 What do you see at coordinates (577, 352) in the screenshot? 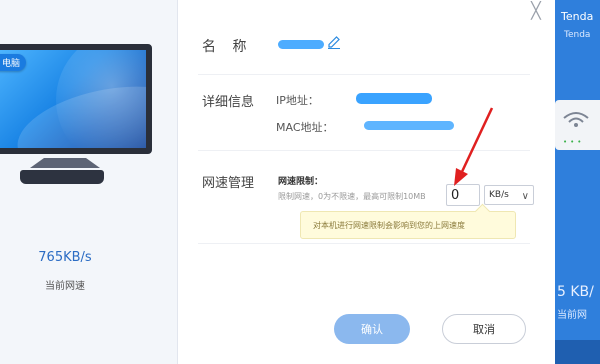
I see `router-panel-footer` at bounding box center [577, 352].